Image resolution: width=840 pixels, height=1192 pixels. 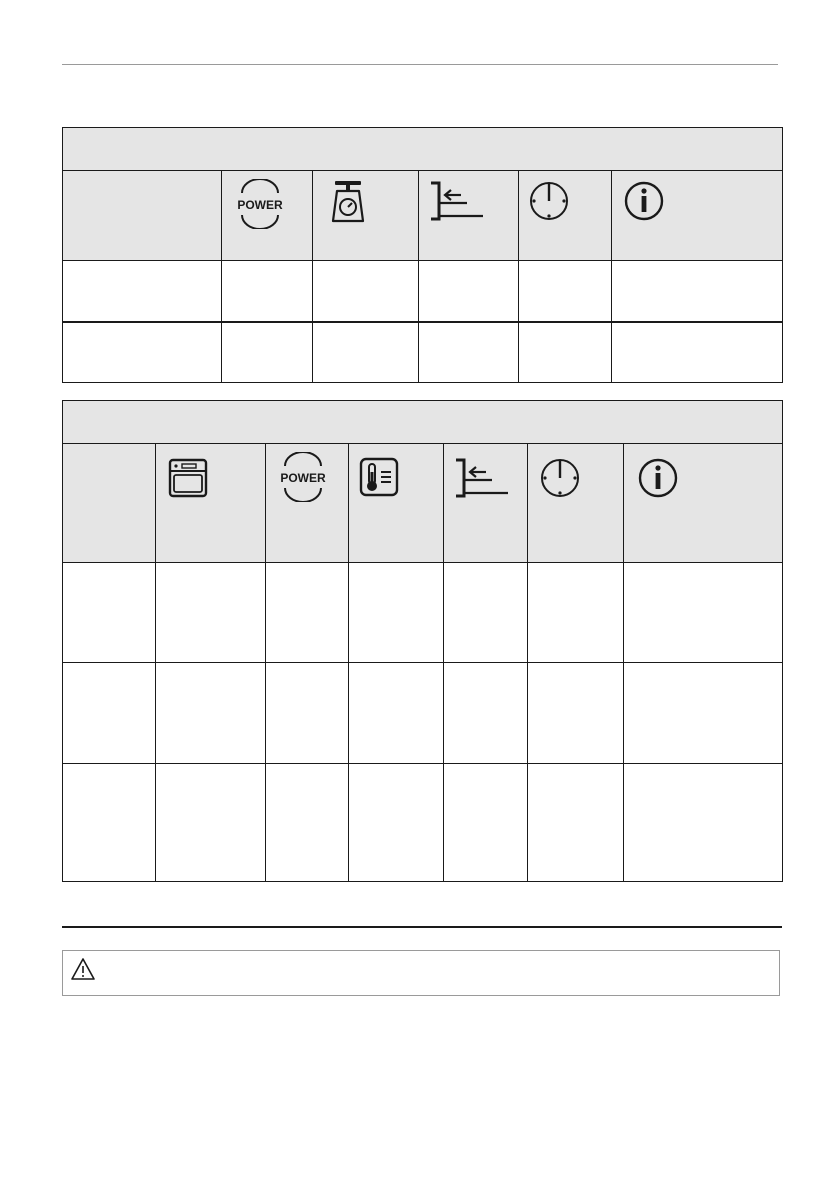 I want to click on table1-header-food, so click(x=142, y=215).